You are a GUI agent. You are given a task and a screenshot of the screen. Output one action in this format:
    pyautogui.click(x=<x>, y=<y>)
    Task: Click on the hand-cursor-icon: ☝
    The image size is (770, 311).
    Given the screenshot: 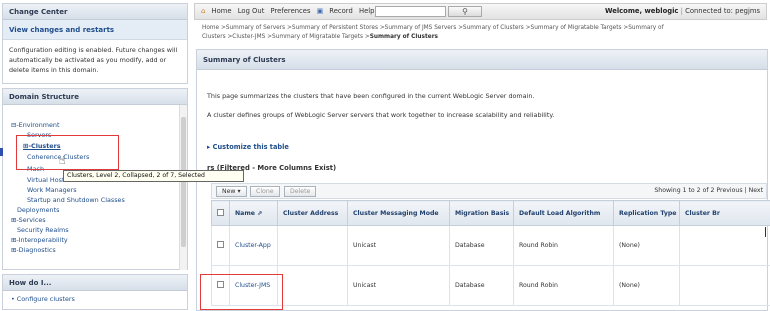 What is the action you would take?
    pyautogui.click(x=62, y=160)
    